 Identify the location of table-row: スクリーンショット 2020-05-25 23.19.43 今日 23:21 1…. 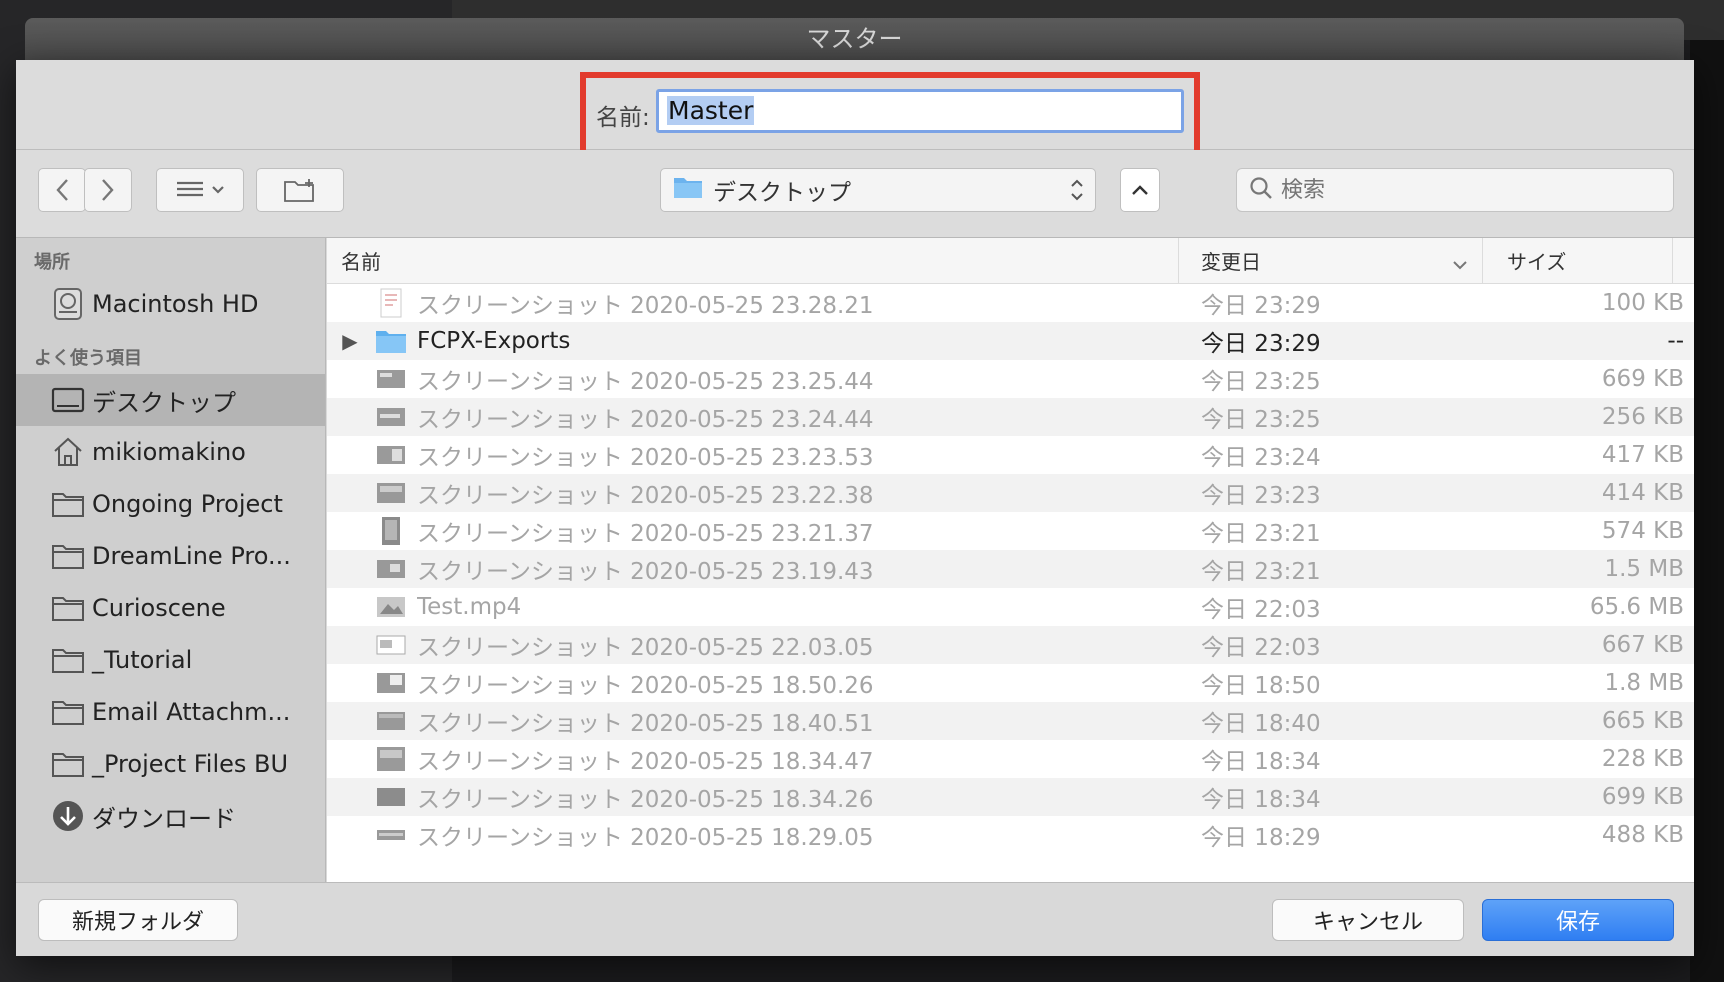
(1010, 569).